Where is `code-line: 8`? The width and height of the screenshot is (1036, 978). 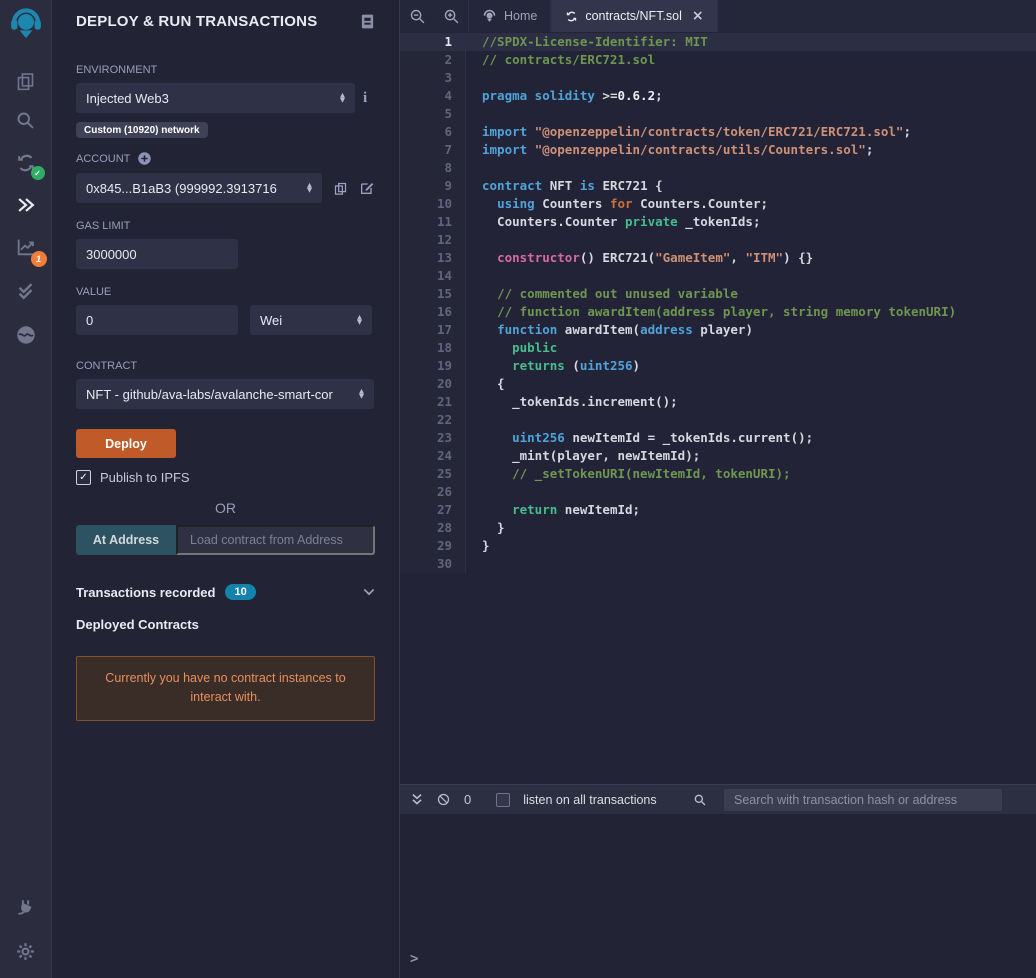 code-line: 8 is located at coordinates (718, 168).